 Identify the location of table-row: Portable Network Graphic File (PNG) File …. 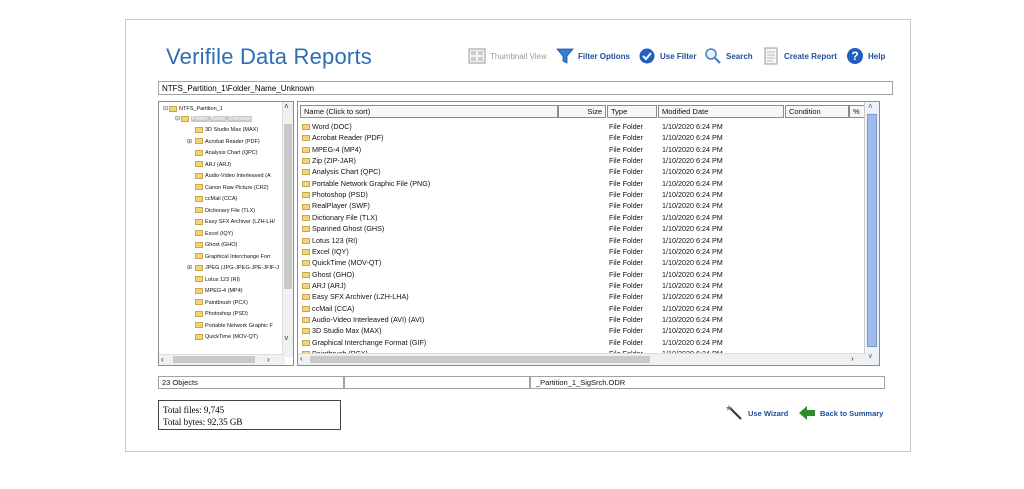
(578, 183).